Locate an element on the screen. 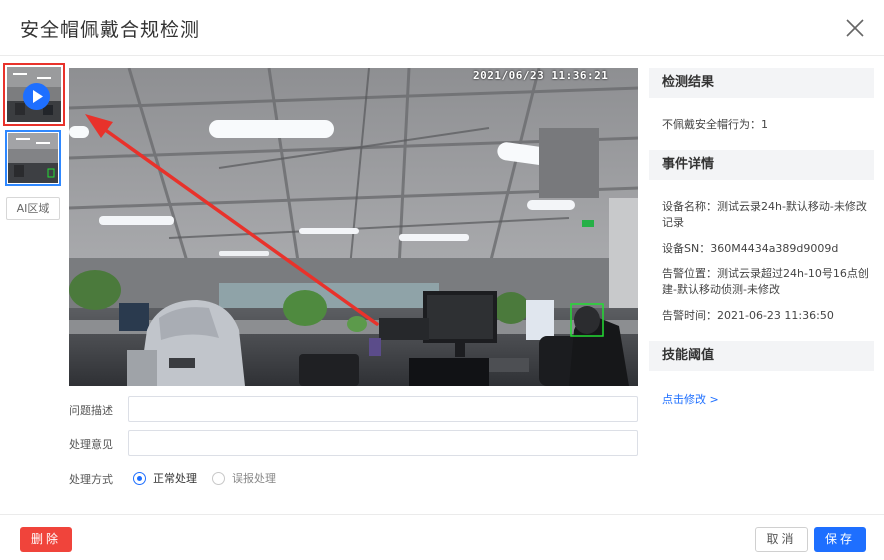 This screenshot has height=560, width=884. image-thumbnail is located at coordinates (33, 158).